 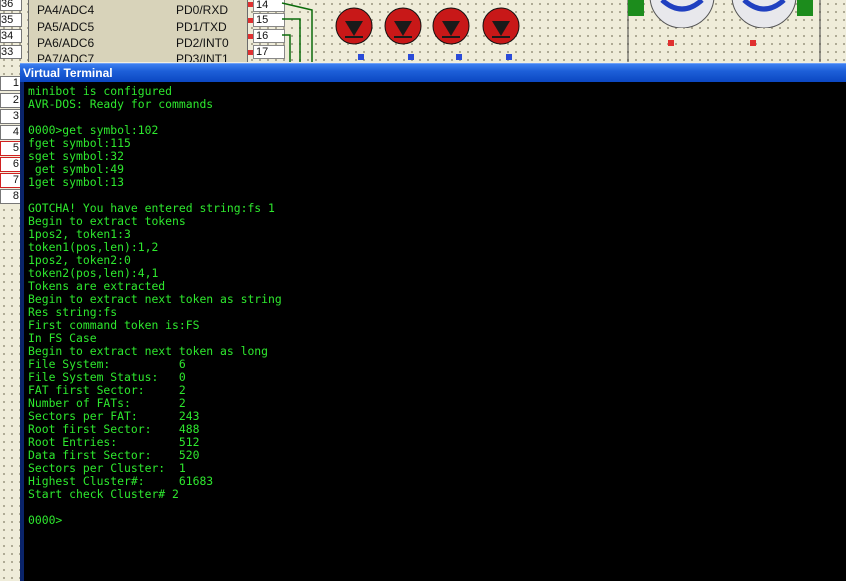 I want to click on edge-pin-number: 4, so click(x=11, y=132).